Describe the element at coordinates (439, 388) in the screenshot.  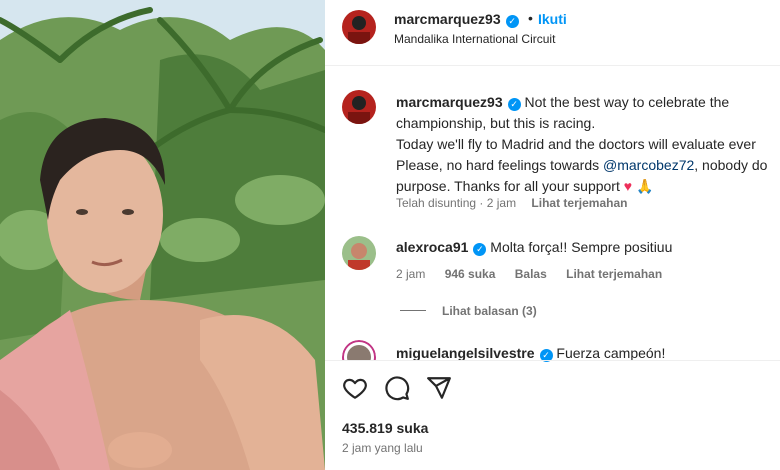
I see `share-icon` at that location.